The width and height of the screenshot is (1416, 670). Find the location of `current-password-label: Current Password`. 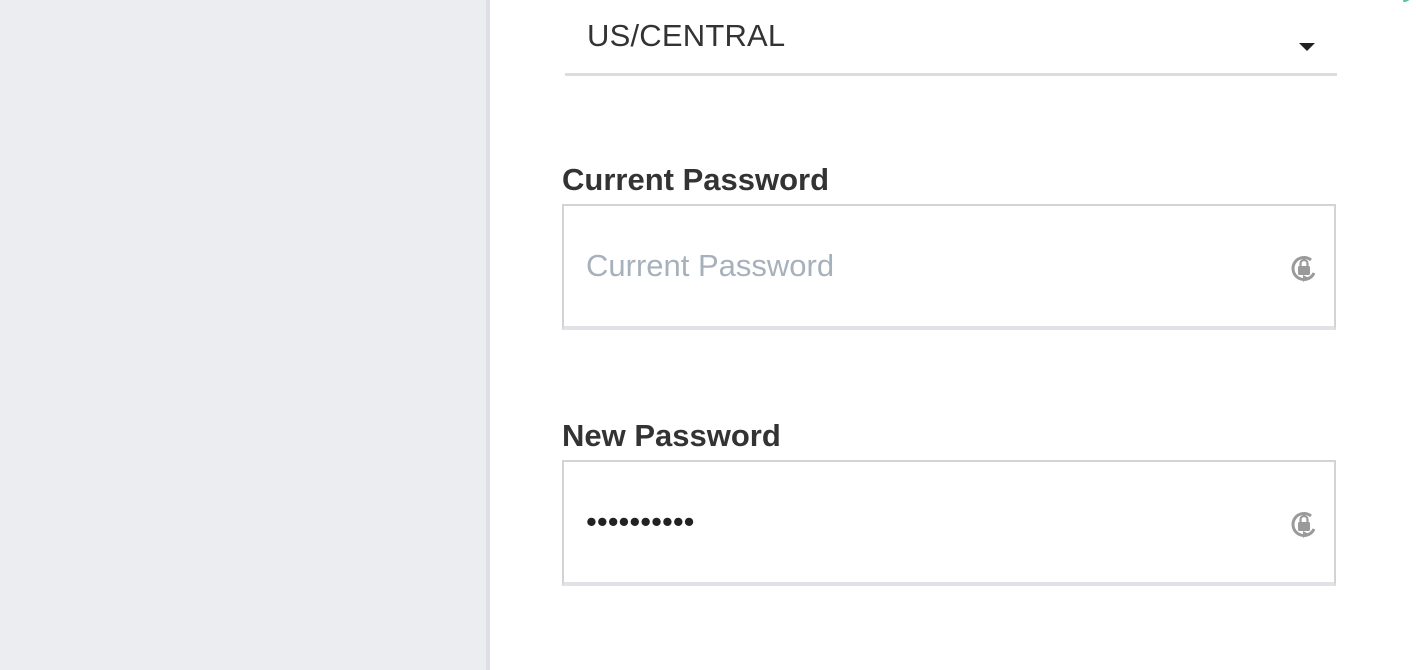

current-password-label: Current Password is located at coordinates (696, 179).